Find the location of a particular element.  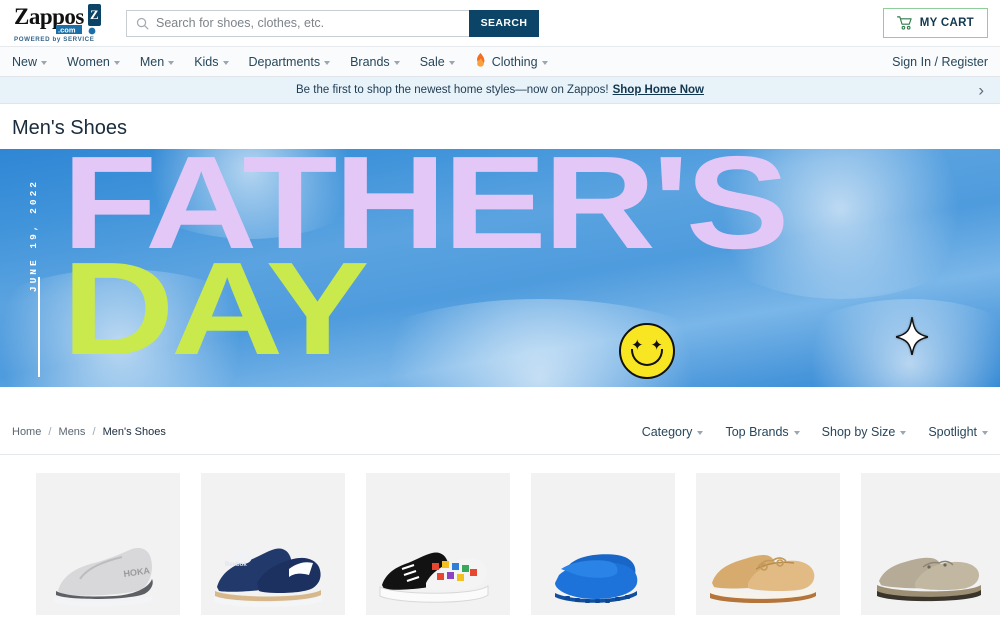

nav-item-sale: Sale is located at coordinates (437, 62).